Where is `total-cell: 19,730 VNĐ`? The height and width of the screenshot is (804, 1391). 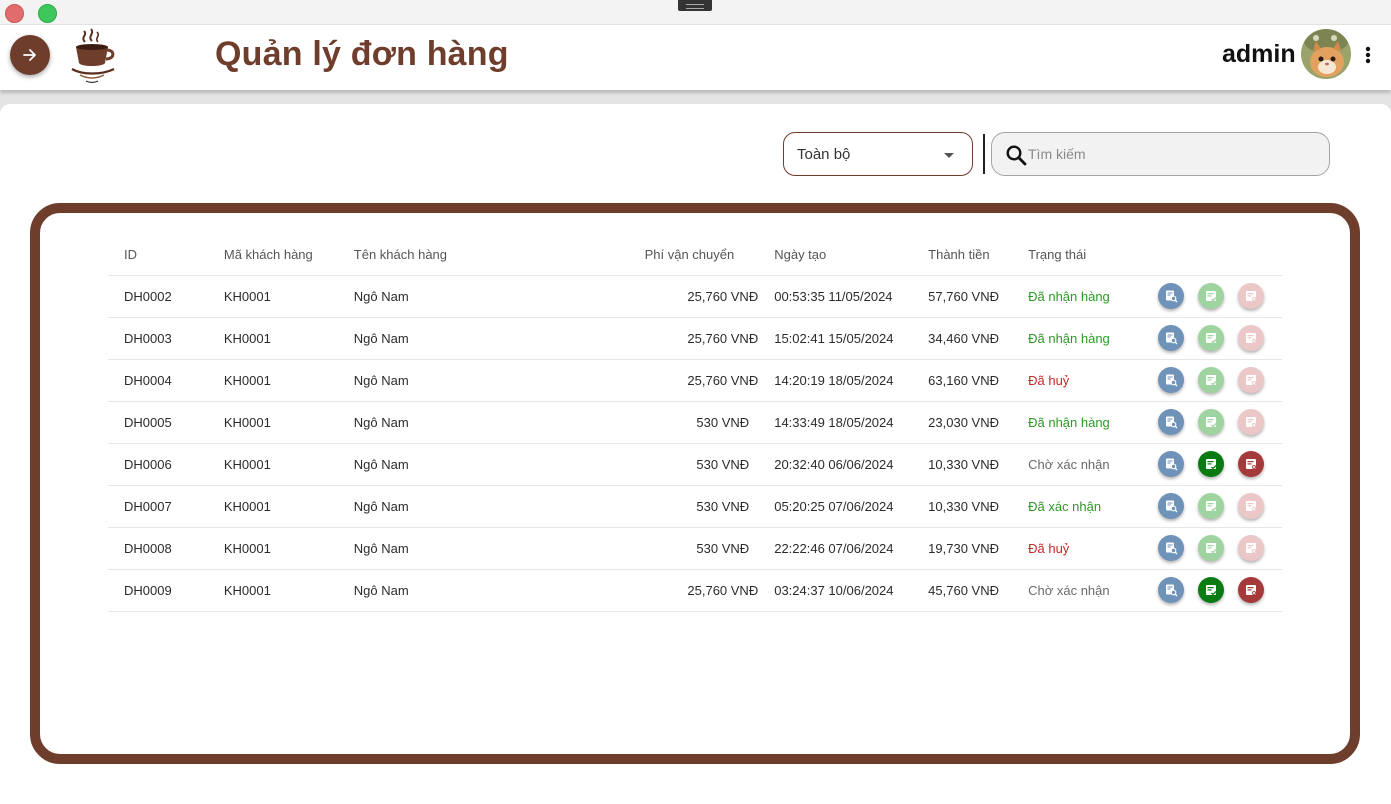 total-cell: 19,730 VNĐ is located at coordinates (962, 548).